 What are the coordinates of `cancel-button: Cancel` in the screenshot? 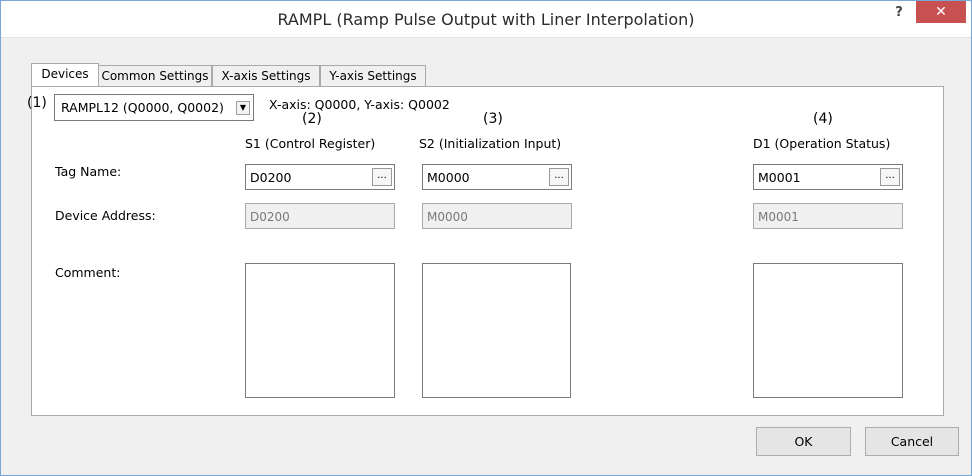 It's located at (912, 441).